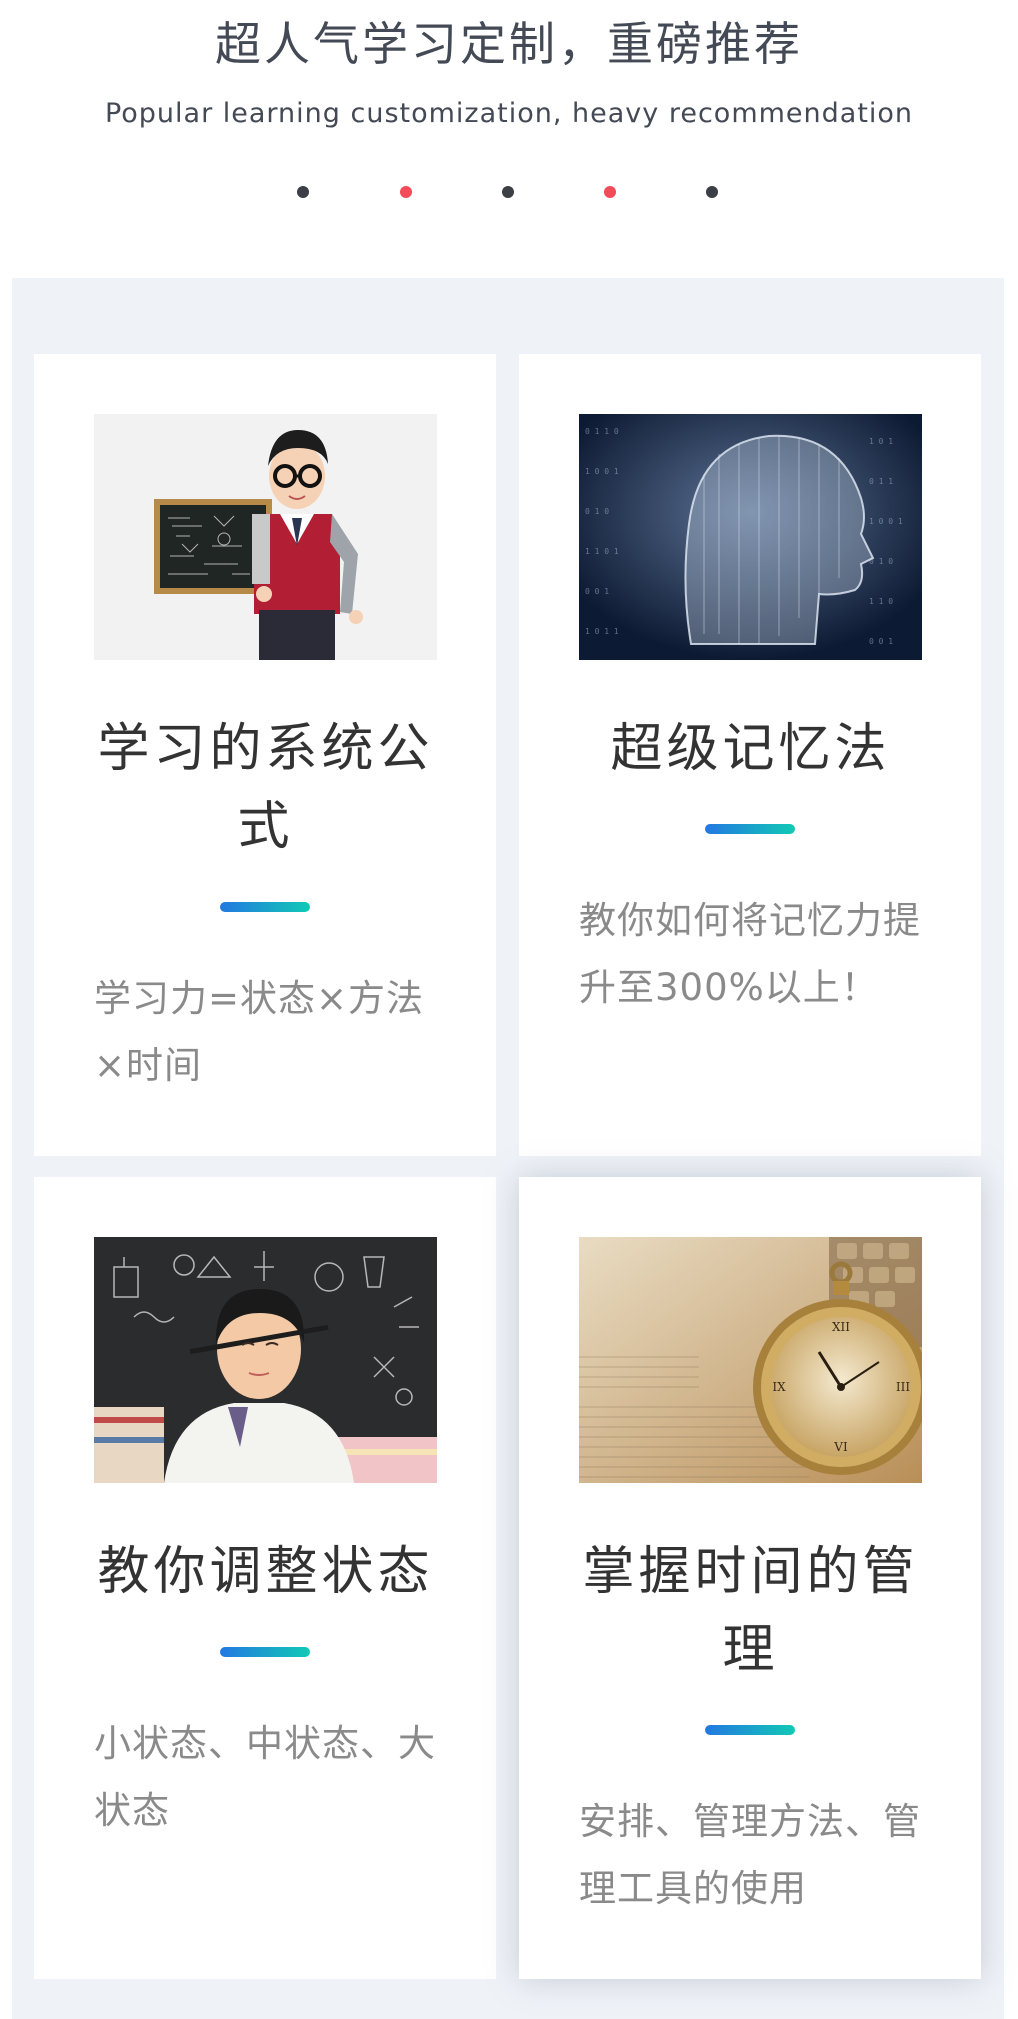  Describe the element at coordinates (750, 954) in the screenshot. I see `course-description: 教你如何将记忆力提升至300%以上！` at that location.